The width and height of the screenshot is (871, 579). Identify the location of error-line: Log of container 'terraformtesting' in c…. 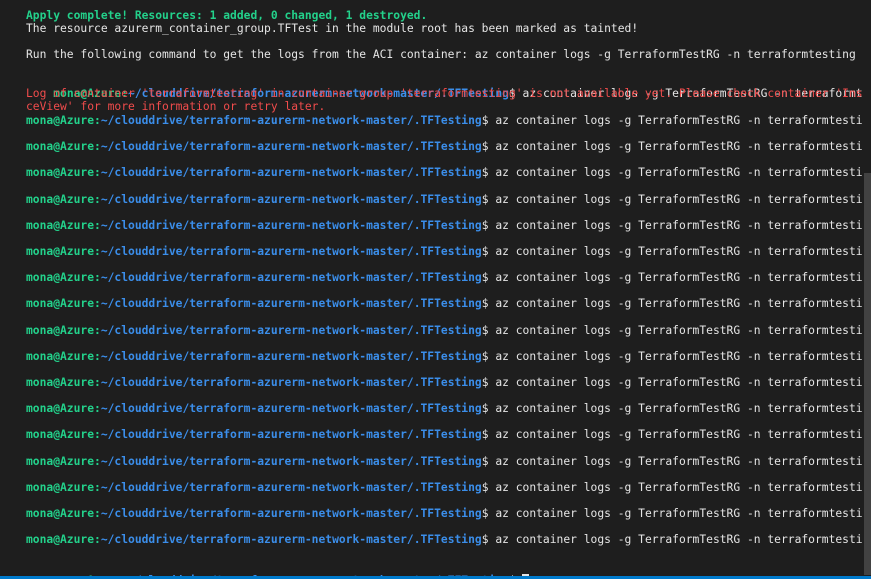
(448, 93).